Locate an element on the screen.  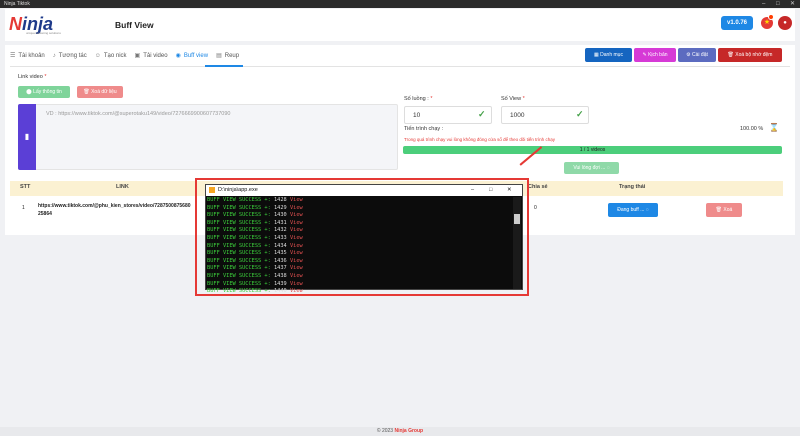
minimize-icon: – is located at coordinates (763, 4).